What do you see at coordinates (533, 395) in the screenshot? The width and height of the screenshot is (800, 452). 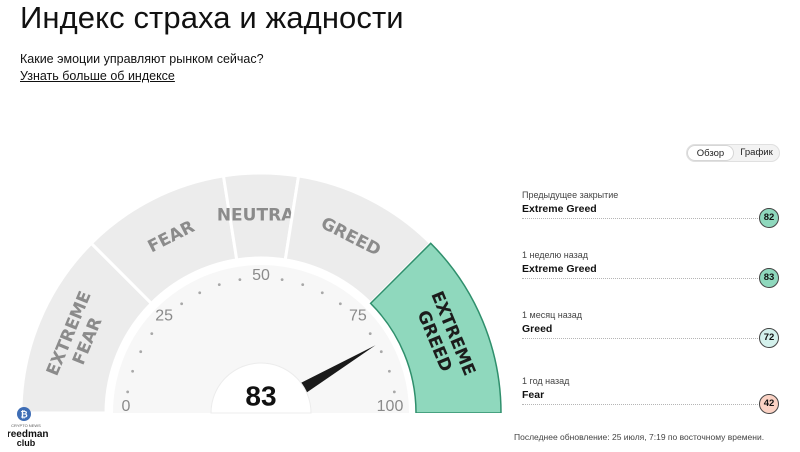 I see `history-status: Fear` at bounding box center [533, 395].